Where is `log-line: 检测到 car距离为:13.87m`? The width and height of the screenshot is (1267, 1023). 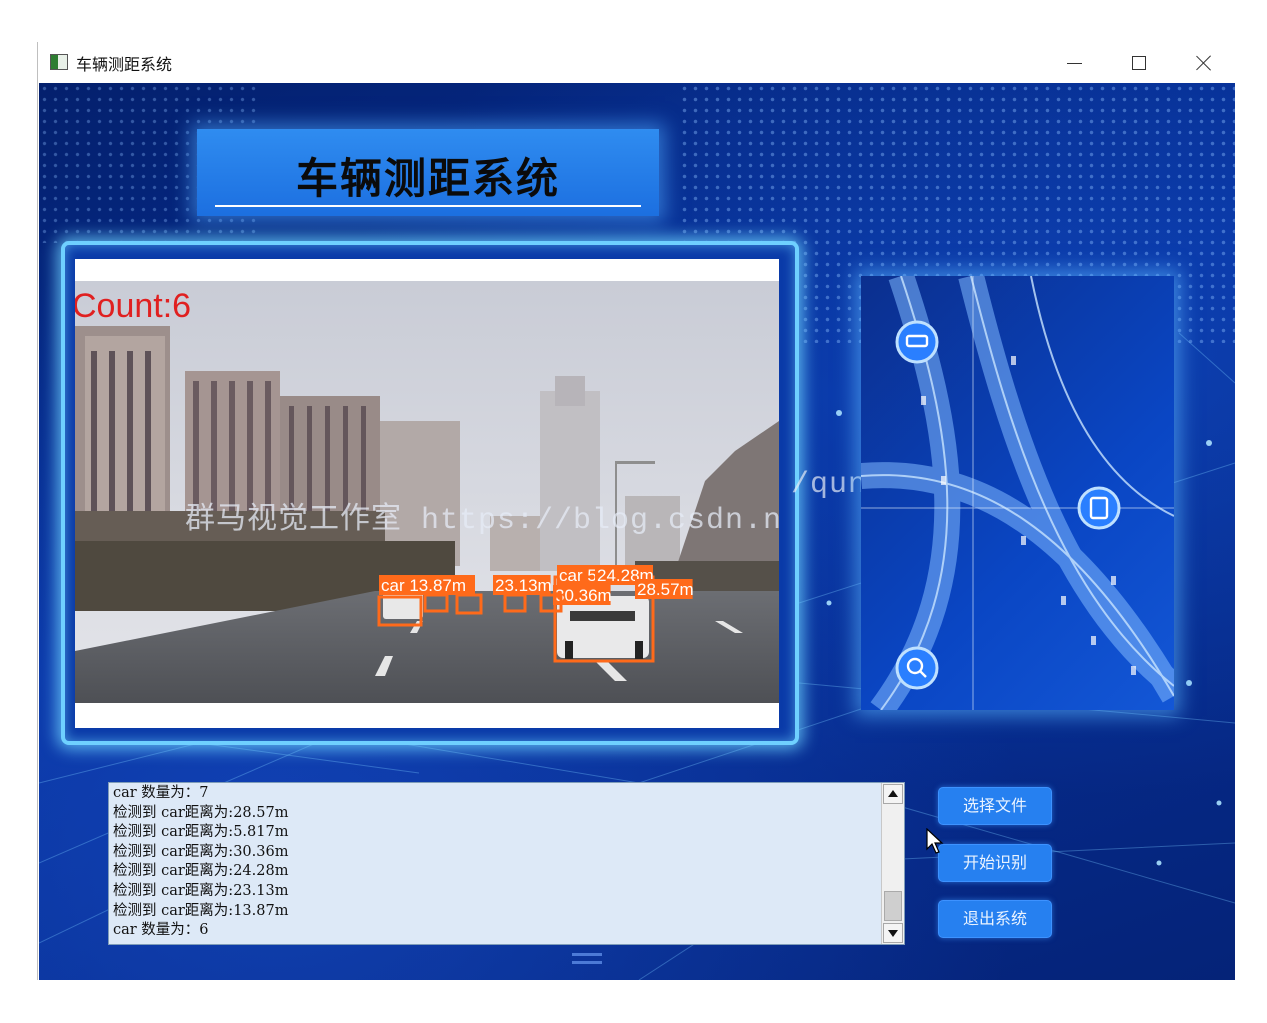 log-line: 检测到 car距离为:13.87m is located at coordinates (201, 910).